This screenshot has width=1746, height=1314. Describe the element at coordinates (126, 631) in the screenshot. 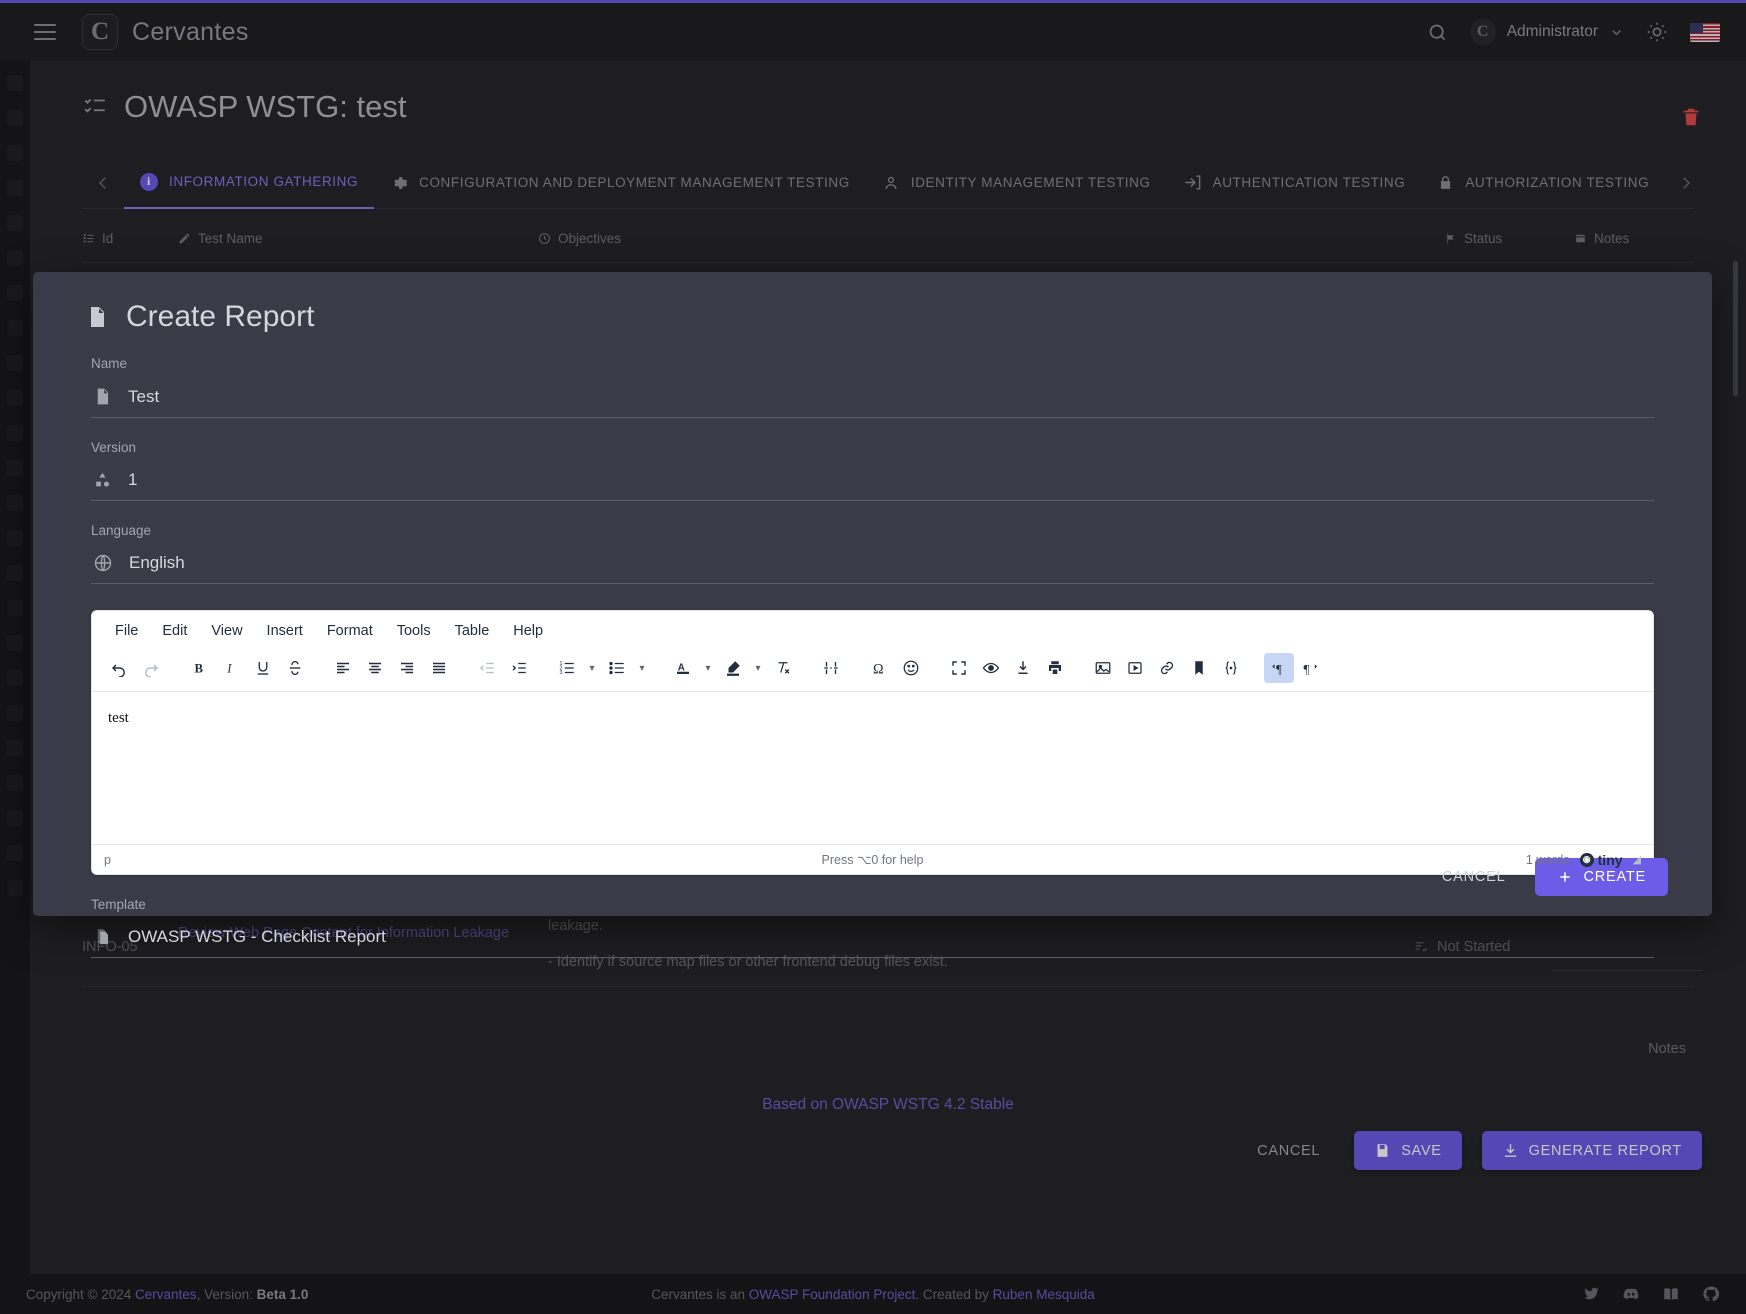

I see `menu-file: File` at that location.